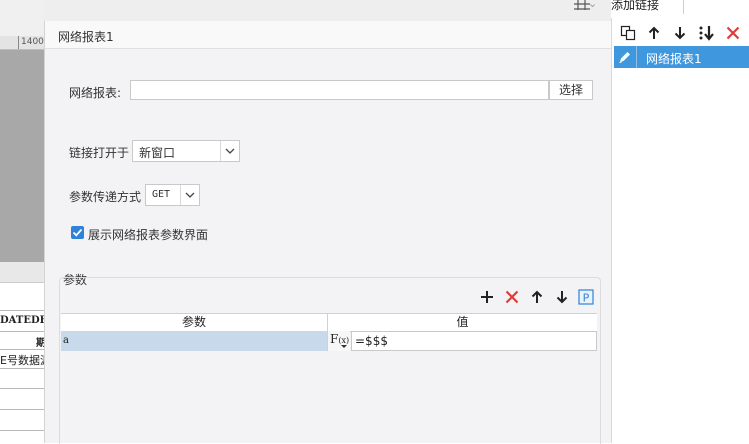 The image size is (749, 444). I want to click on ruler-label: 1400, so click(31, 42).